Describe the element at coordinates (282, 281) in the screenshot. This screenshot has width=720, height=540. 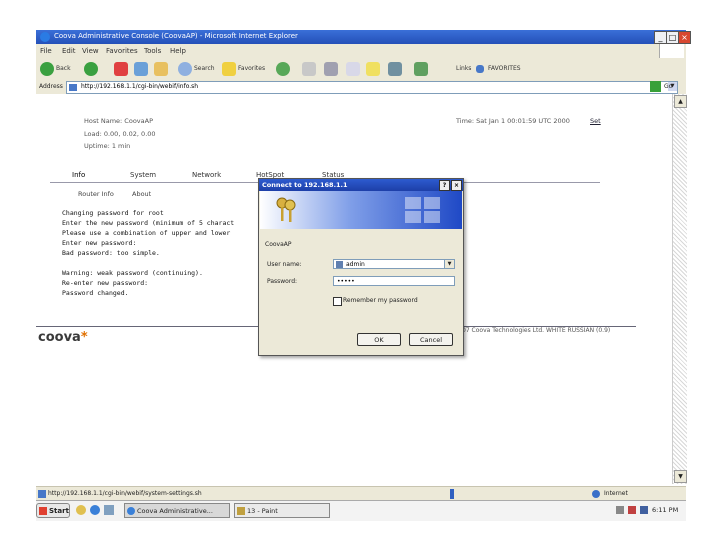
I see `password-label: Password:` at that location.